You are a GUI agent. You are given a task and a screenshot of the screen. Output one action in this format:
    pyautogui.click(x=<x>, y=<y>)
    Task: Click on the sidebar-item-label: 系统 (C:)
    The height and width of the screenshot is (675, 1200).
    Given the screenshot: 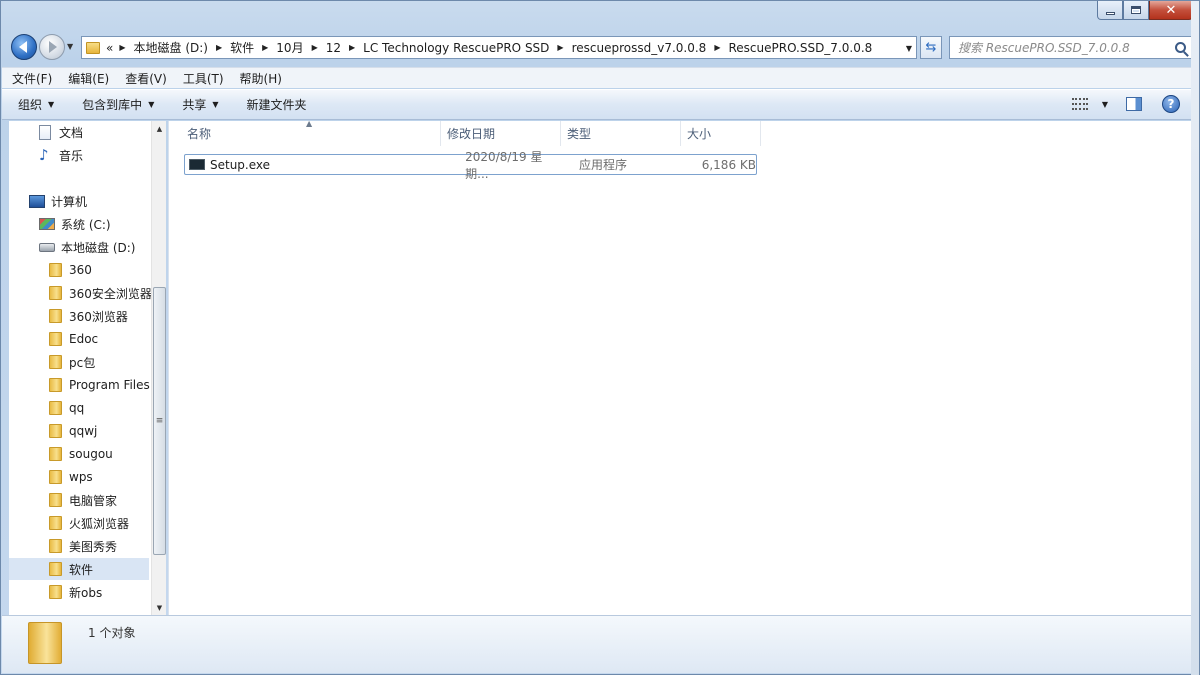 What is the action you would take?
    pyautogui.click(x=86, y=224)
    